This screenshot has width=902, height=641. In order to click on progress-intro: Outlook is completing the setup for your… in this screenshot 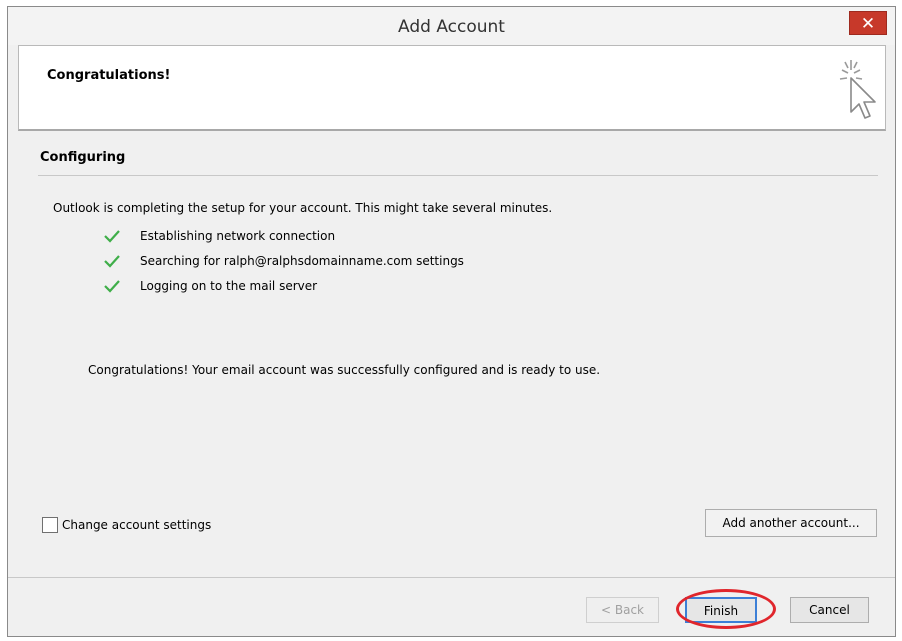, I will do `click(303, 208)`.